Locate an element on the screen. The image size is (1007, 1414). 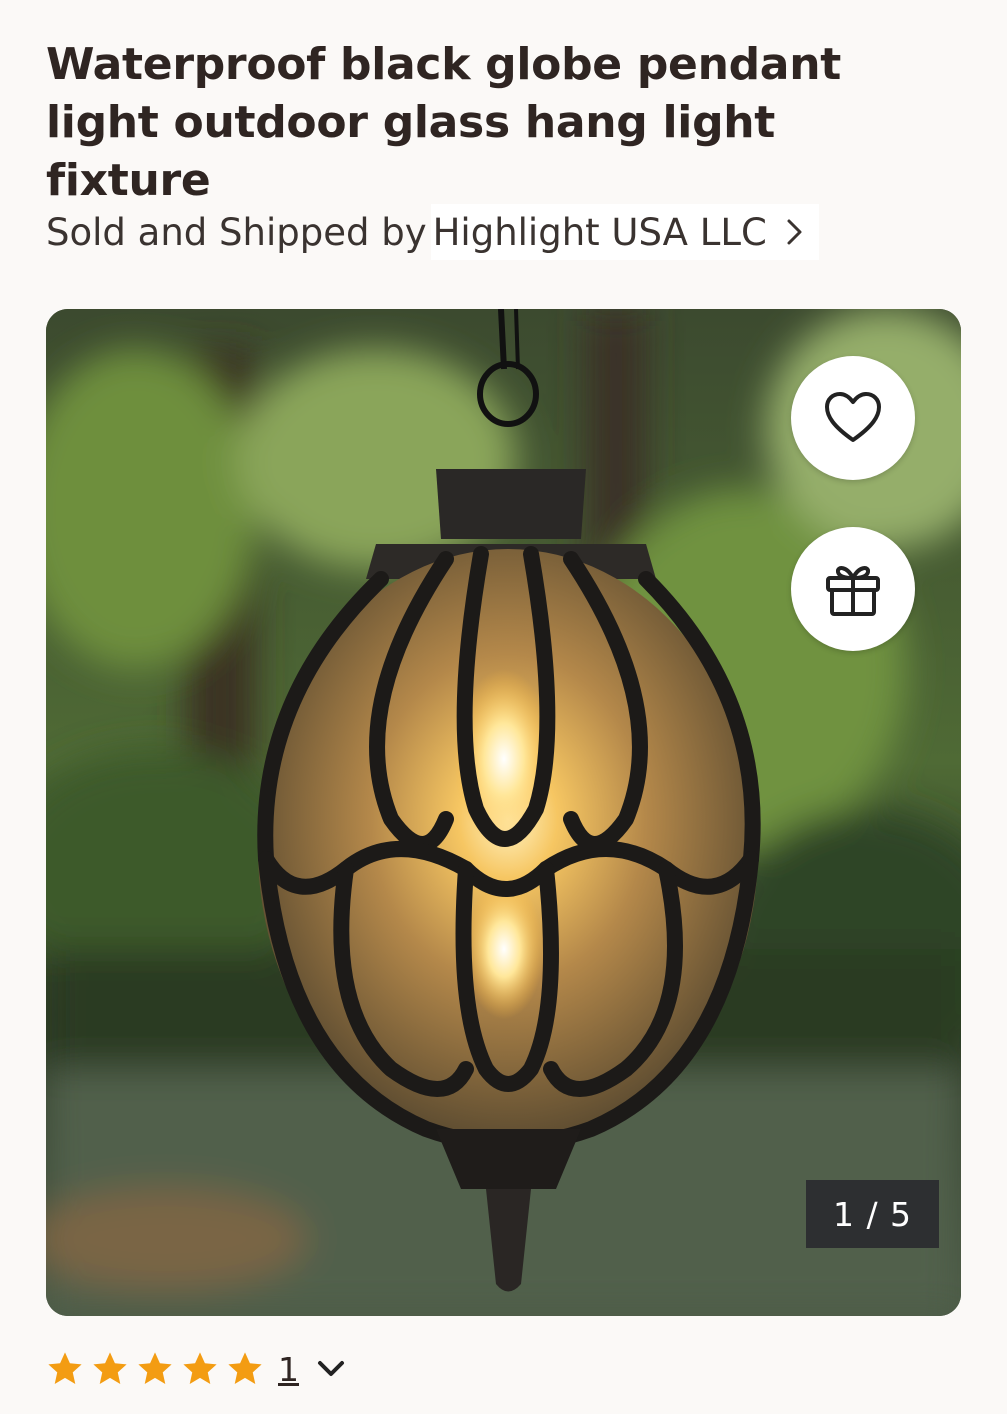
chevron-down-icon is located at coordinates (331, 1369).